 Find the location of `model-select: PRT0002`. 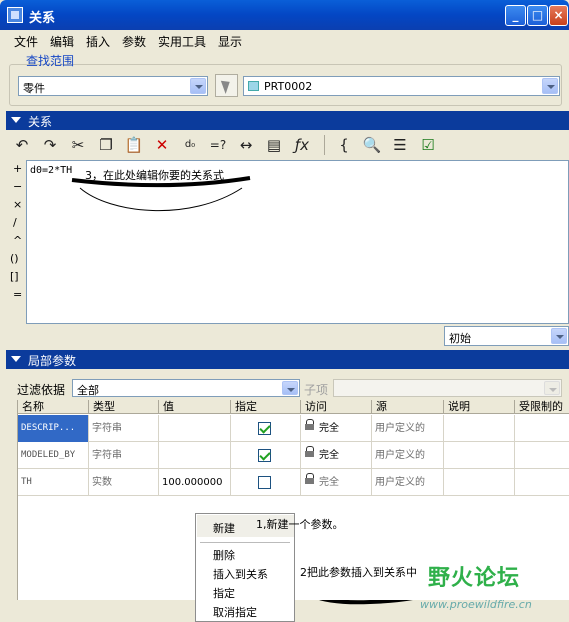

model-select: PRT0002 is located at coordinates (401, 86).